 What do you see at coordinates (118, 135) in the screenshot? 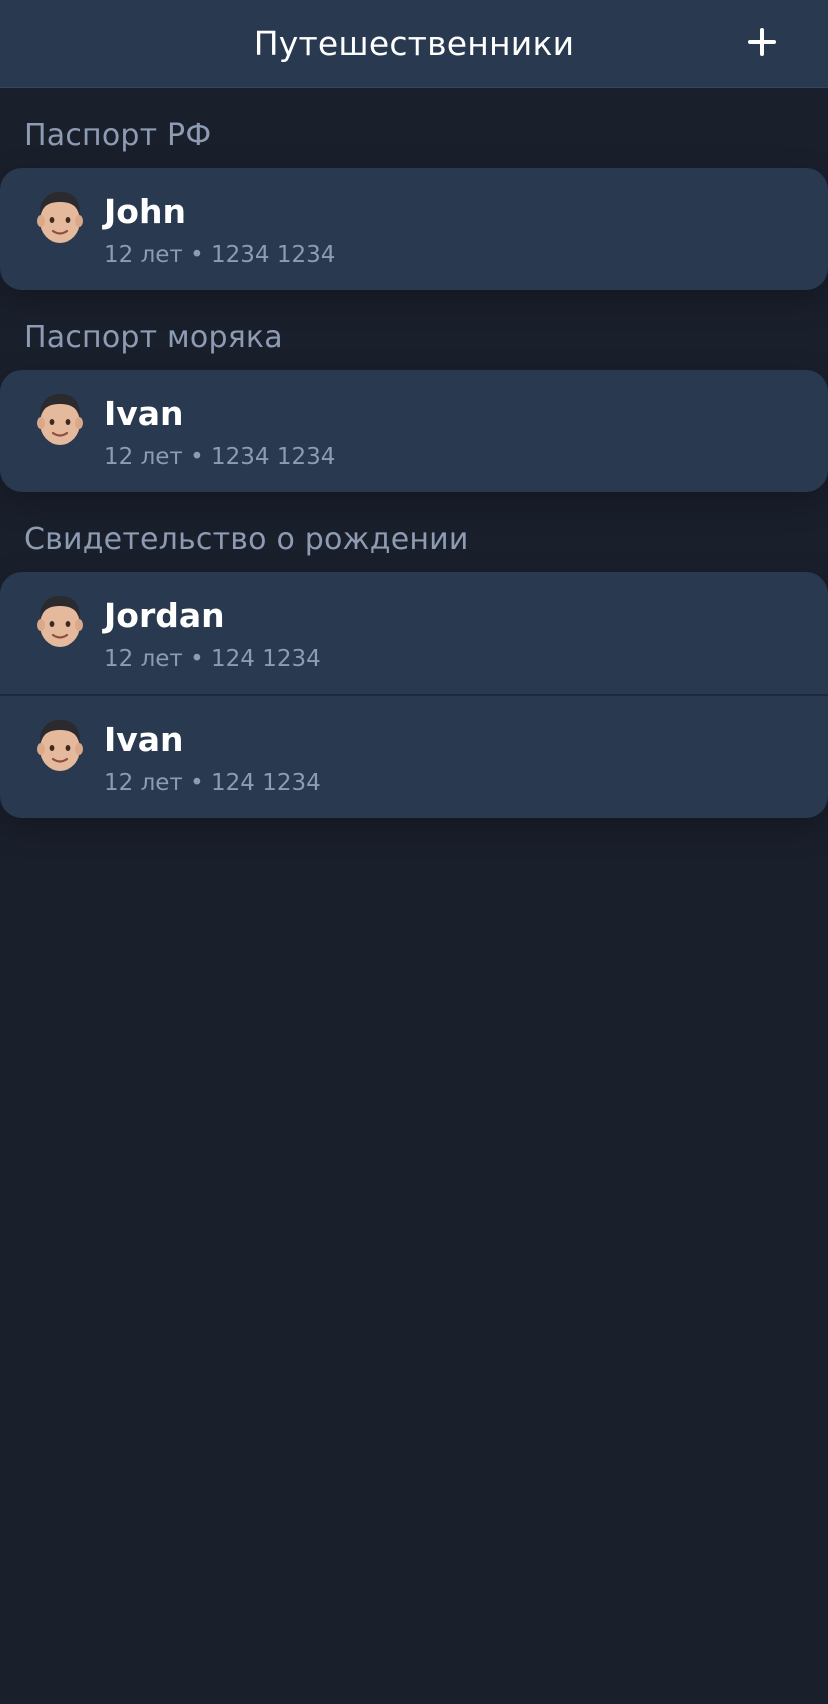
I see `section-title-passport-rf: Паспорт РФ` at bounding box center [118, 135].